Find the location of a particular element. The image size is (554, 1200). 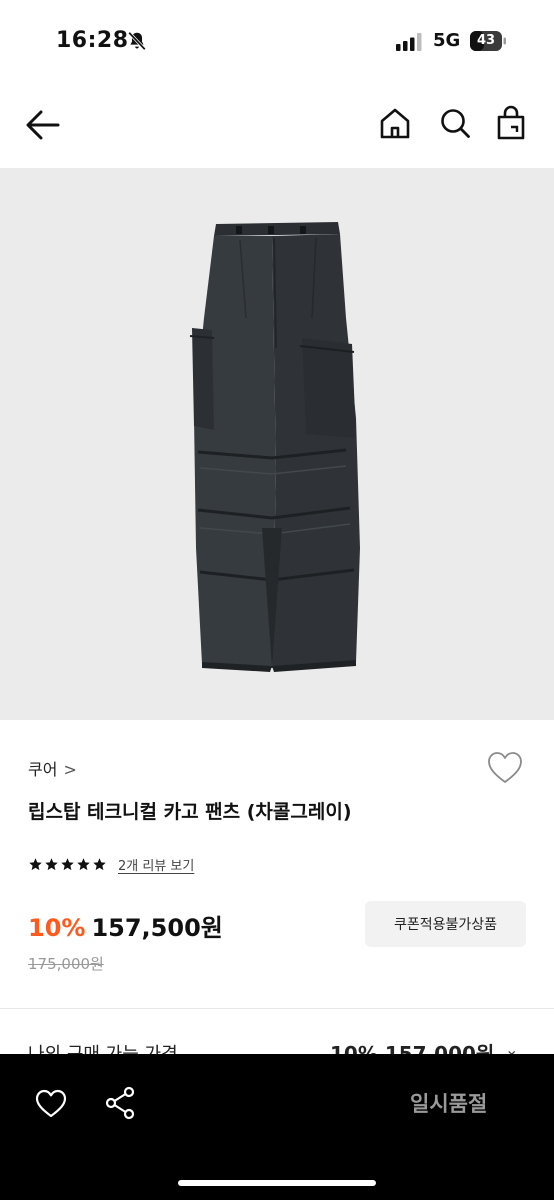

brand-name: 쿠어 is located at coordinates (43, 769).